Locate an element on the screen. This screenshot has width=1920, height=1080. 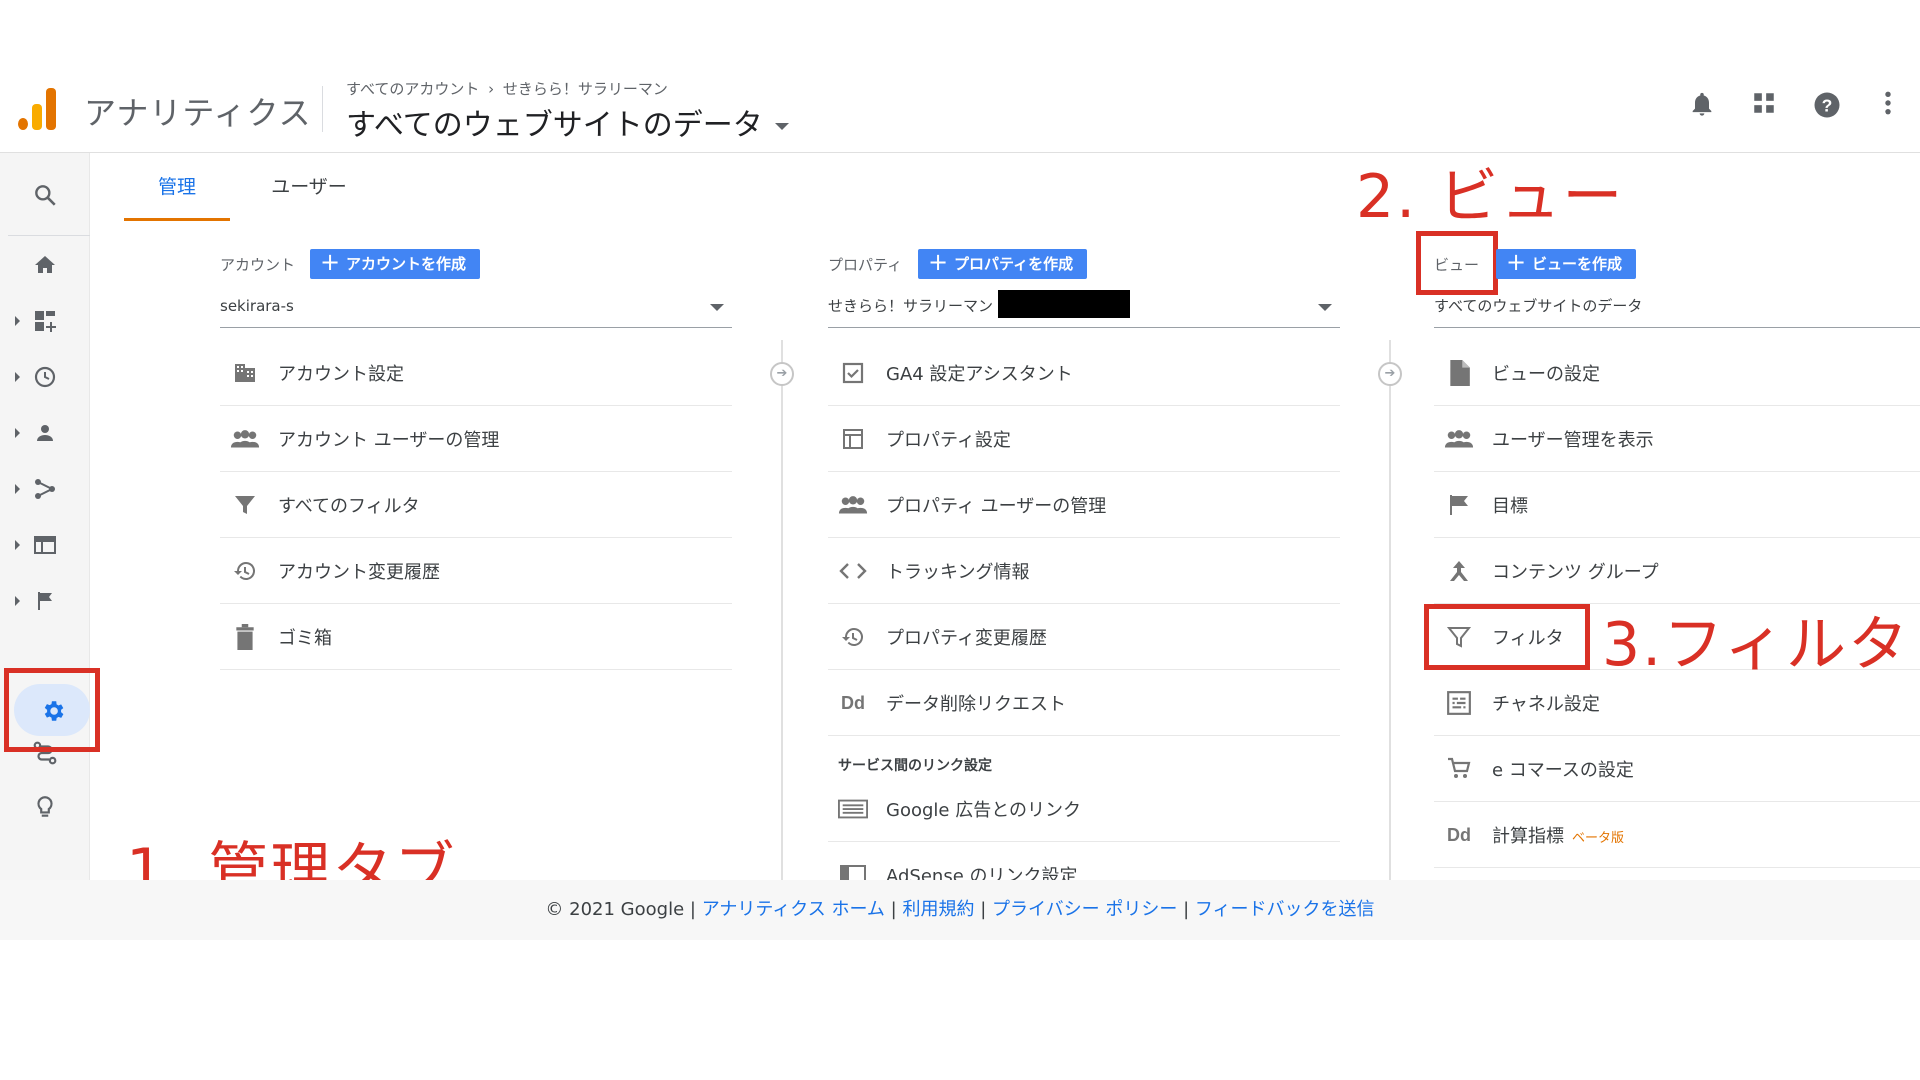
annotation-box-view is located at coordinates (1457, 263).